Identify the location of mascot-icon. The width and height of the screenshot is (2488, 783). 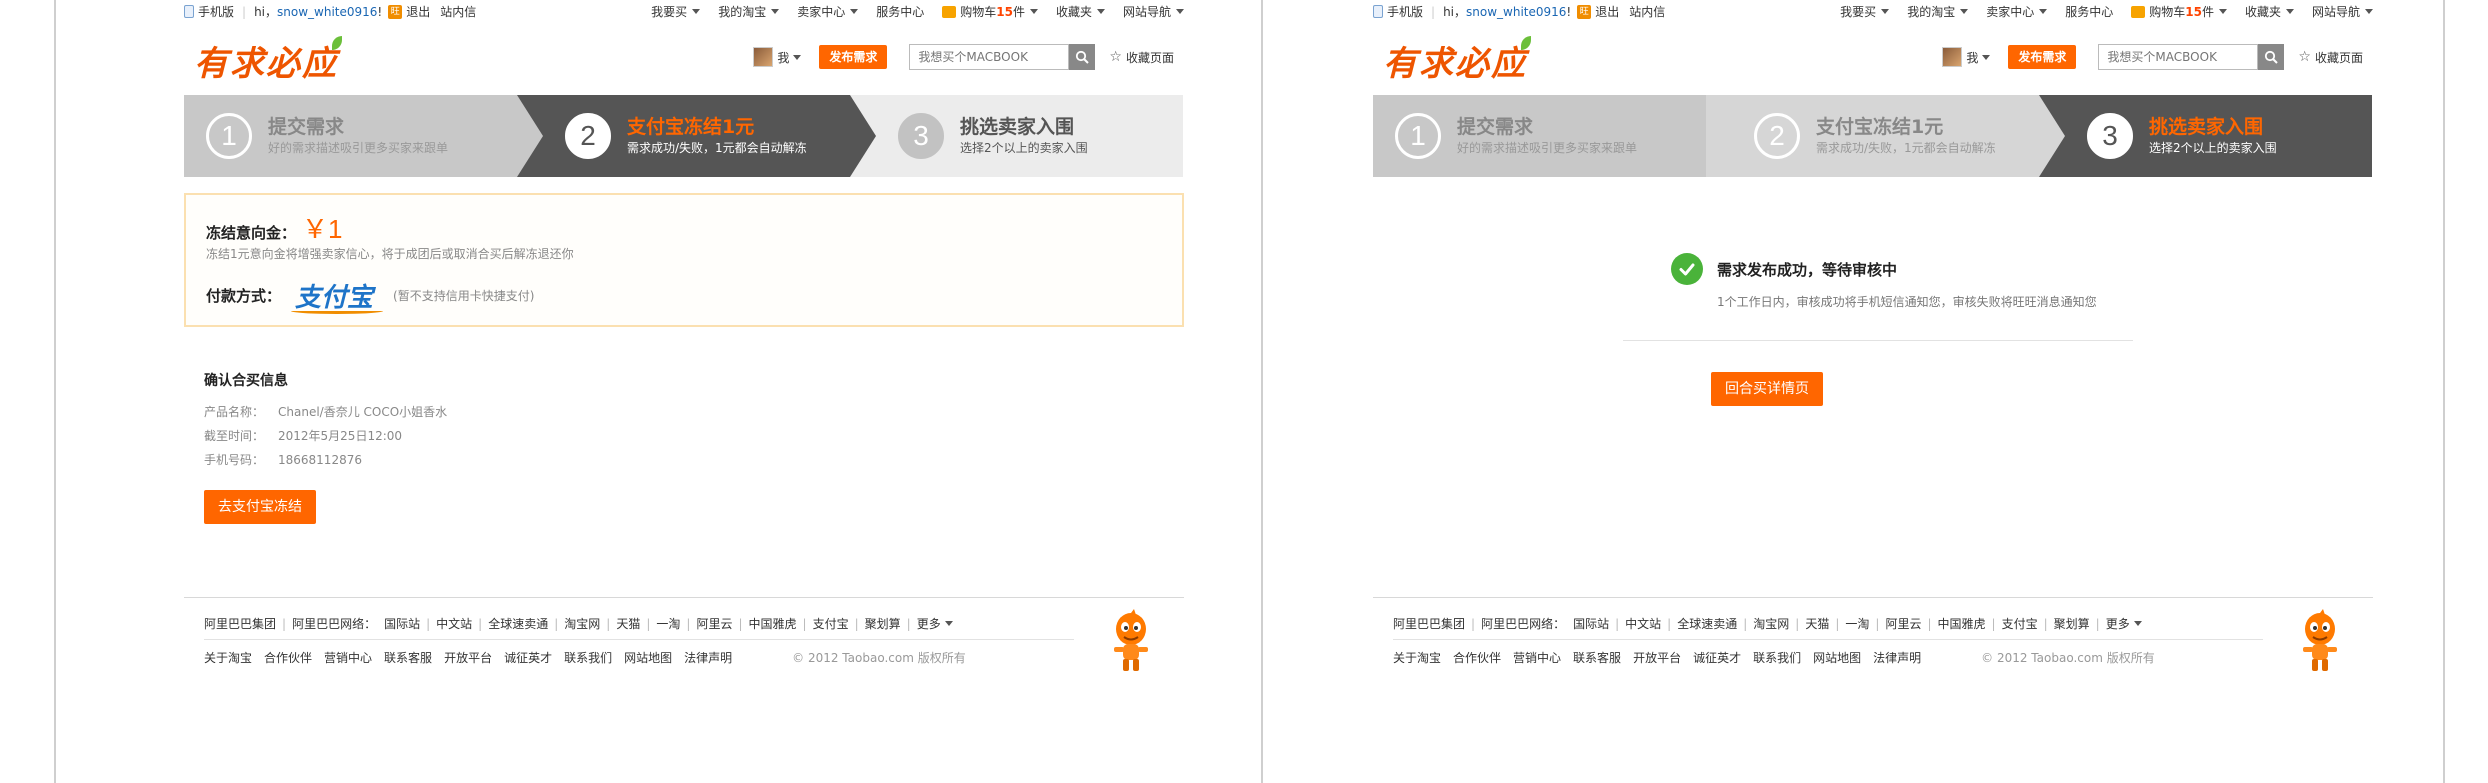
(1131, 640).